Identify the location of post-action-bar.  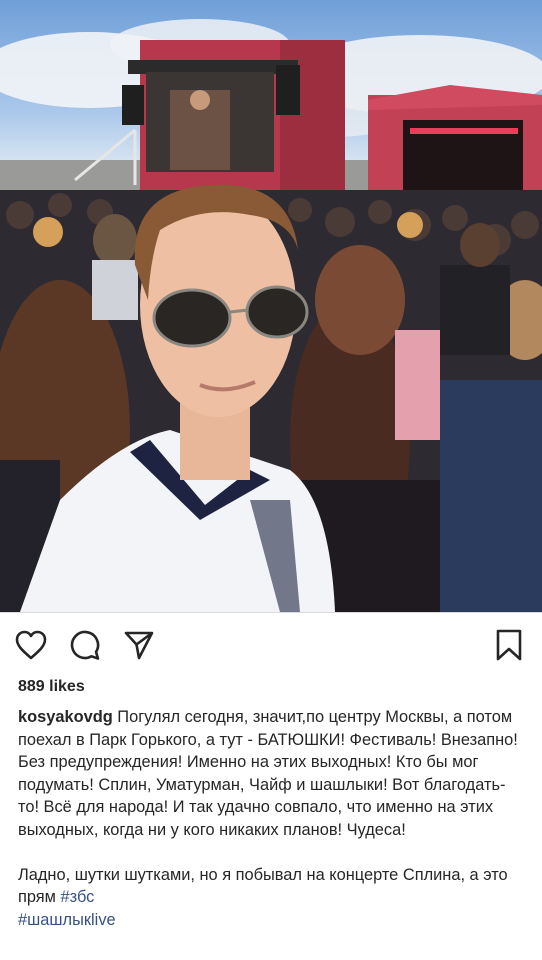
(271, 646).